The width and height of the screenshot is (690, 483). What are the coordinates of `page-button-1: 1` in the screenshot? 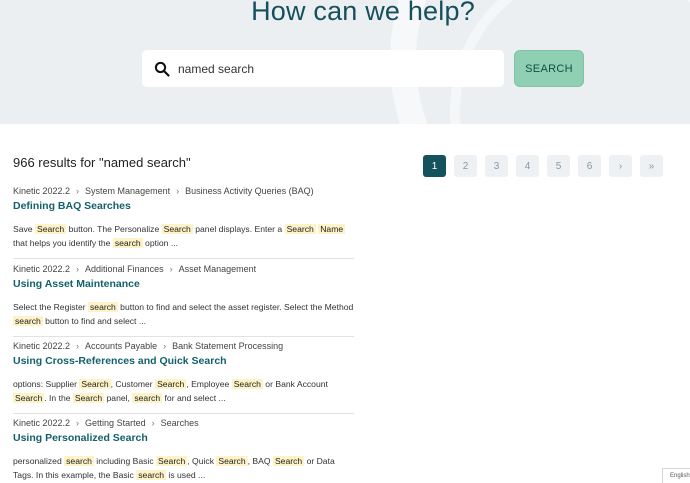 It's located at (434, 166).